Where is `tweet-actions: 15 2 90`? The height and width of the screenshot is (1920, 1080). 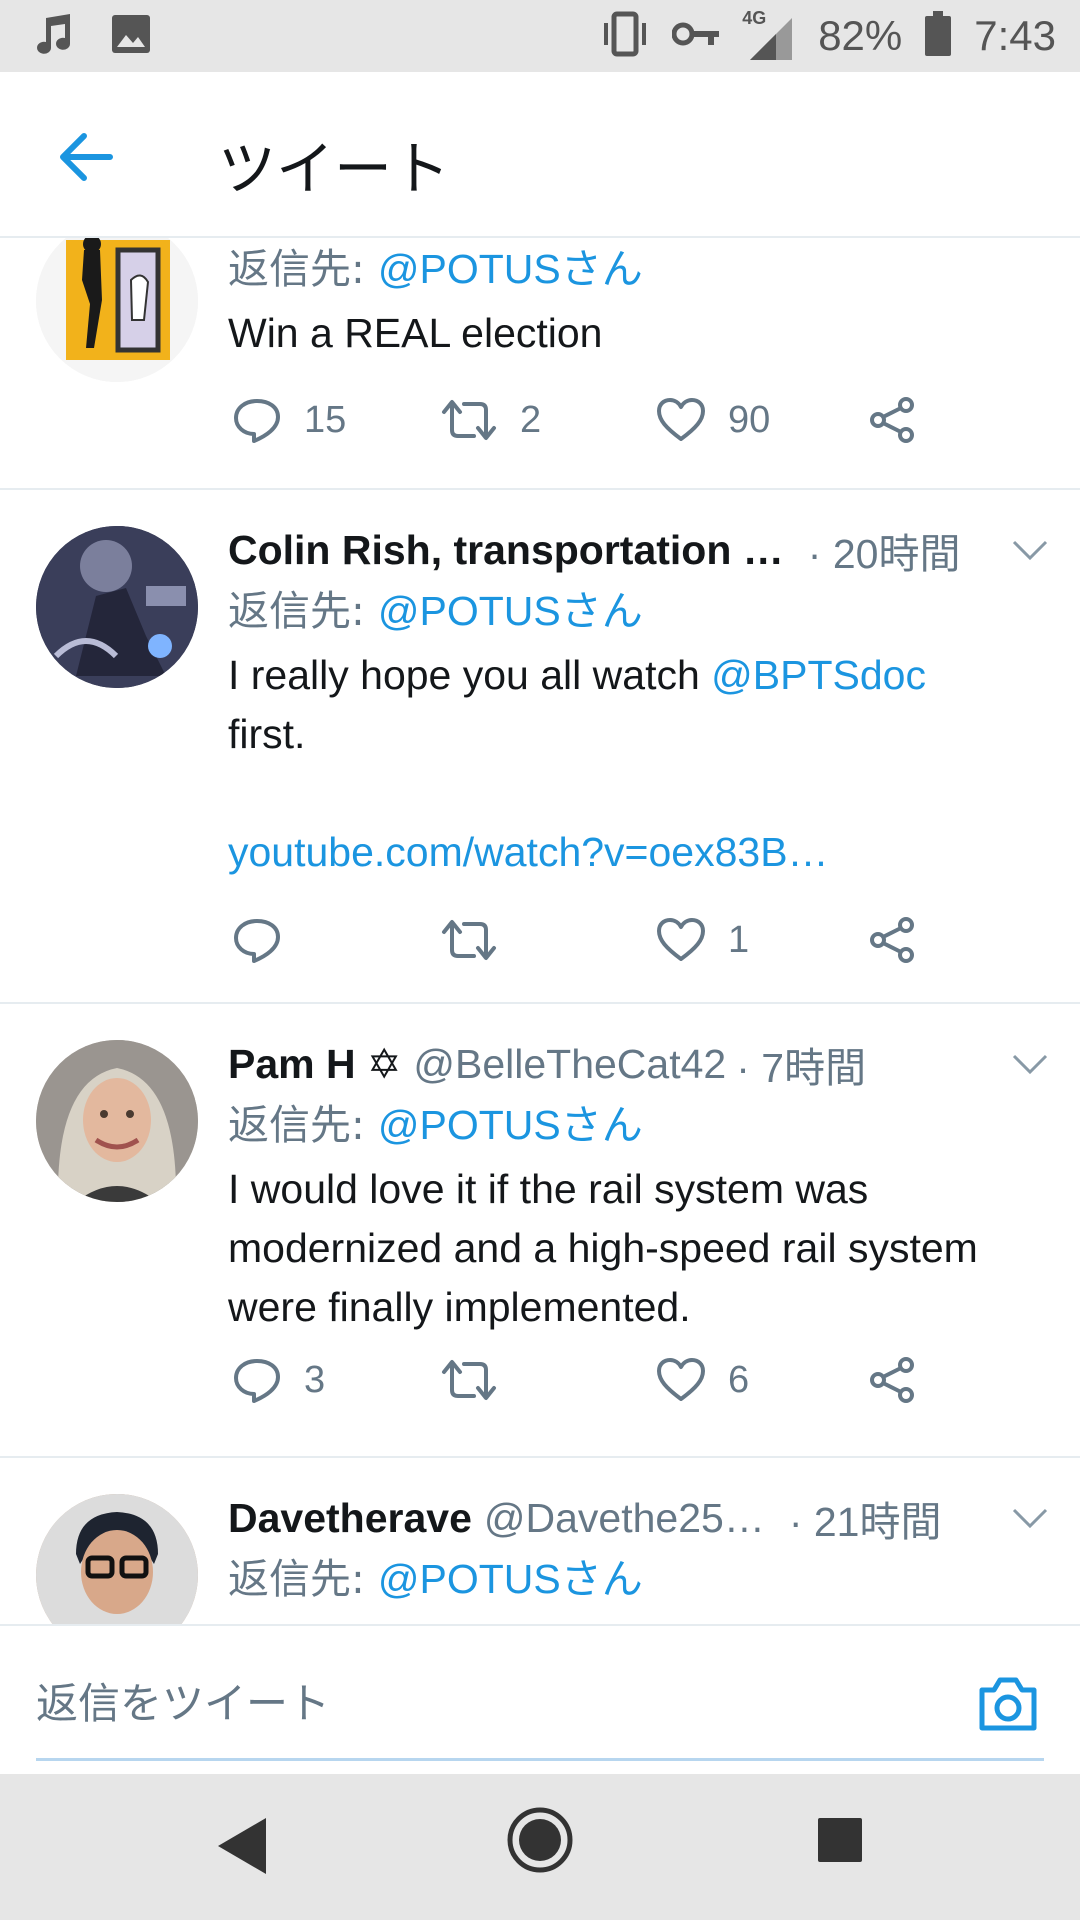
tweet-actions: 15 2 90 is located at coordinates (588, 420).